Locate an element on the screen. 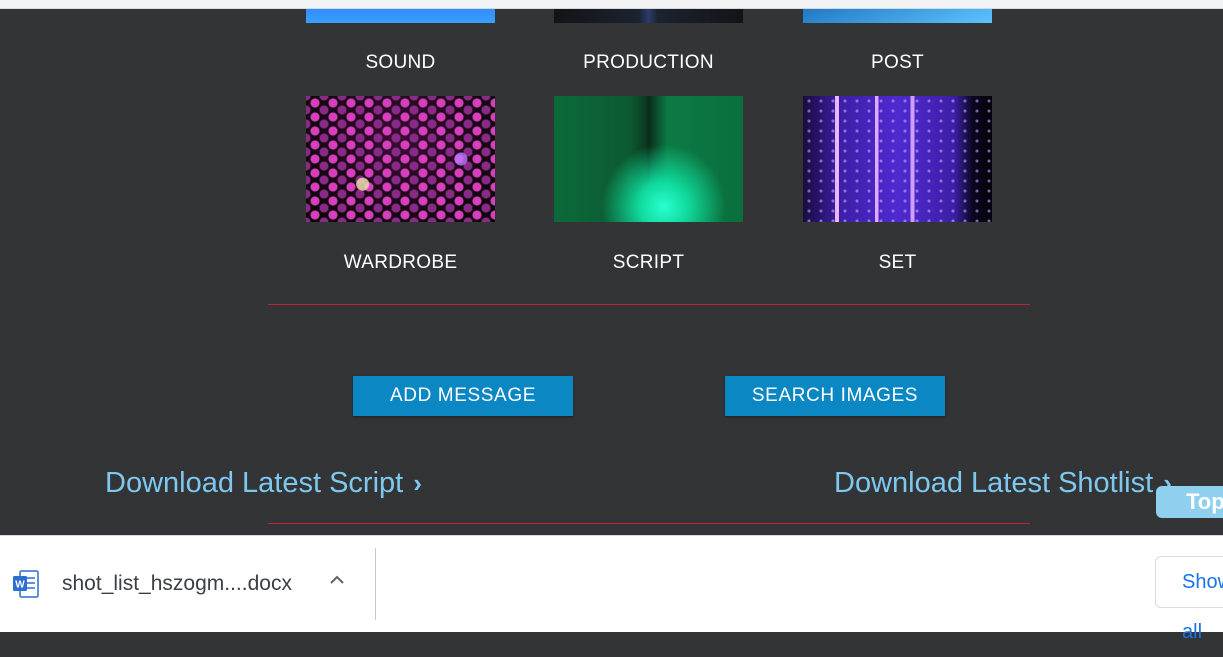 Image resolution: width=1223 pixels, height=657 pixels. word-doc-icon: W is located at coordinates (26, 584).